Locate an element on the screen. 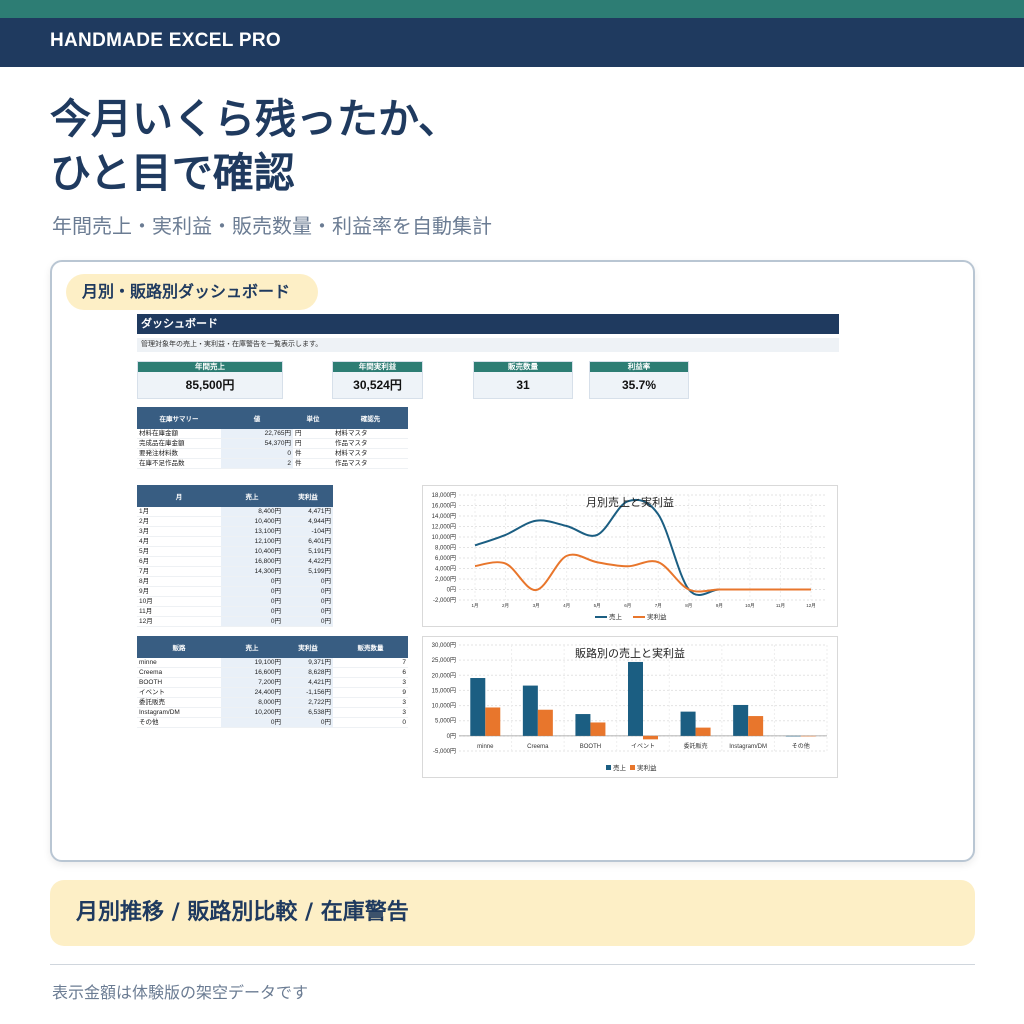 The width and height of the screenshot is (1024, 1024). table-cell: 5,191円 is located at coordinates (308, 551).